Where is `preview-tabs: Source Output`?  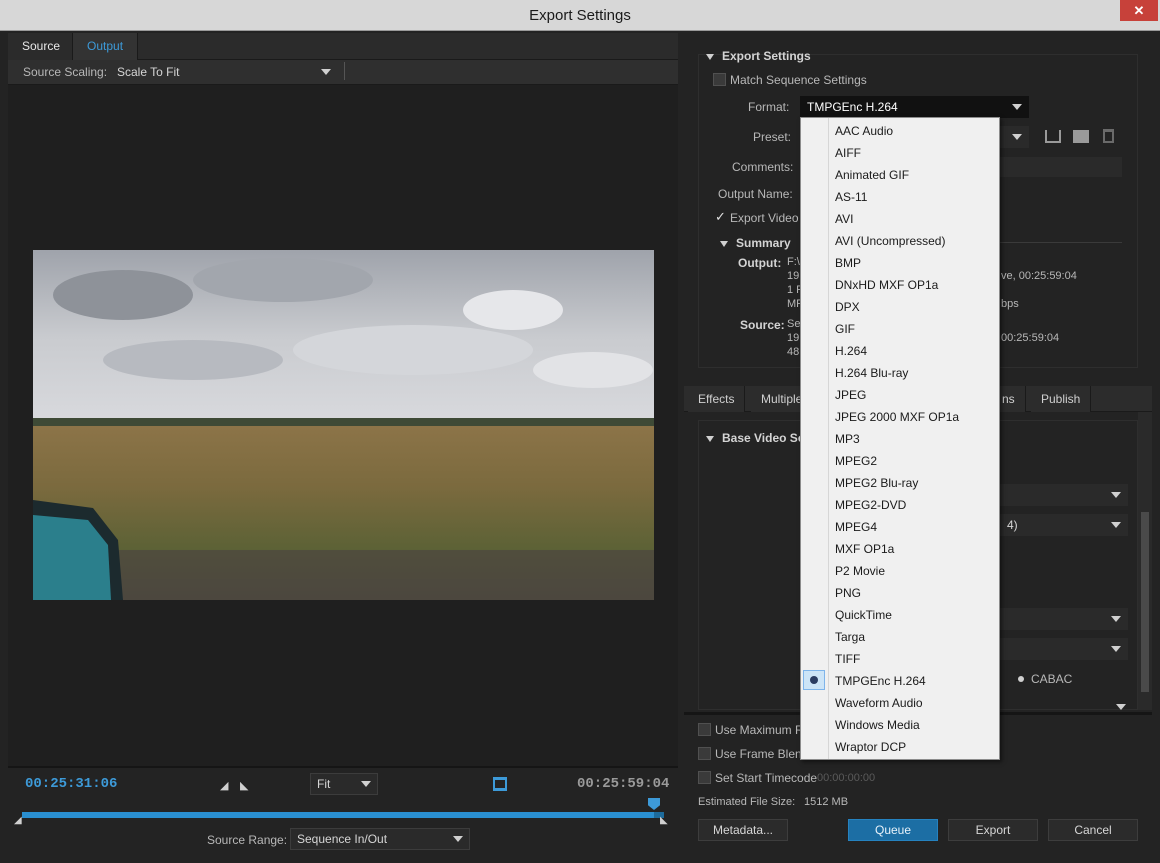 preview-tabs: Source Output is located at coordinates (343, 46).